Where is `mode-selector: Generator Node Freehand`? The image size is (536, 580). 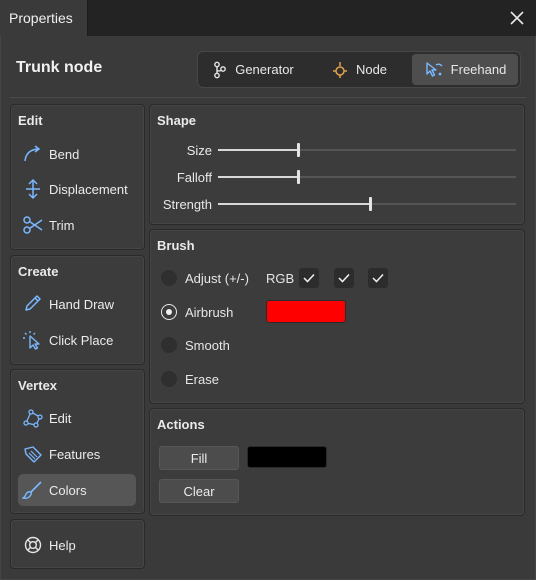
mode-selector: Generator Node Freehand is located at coordinates (359, 69).